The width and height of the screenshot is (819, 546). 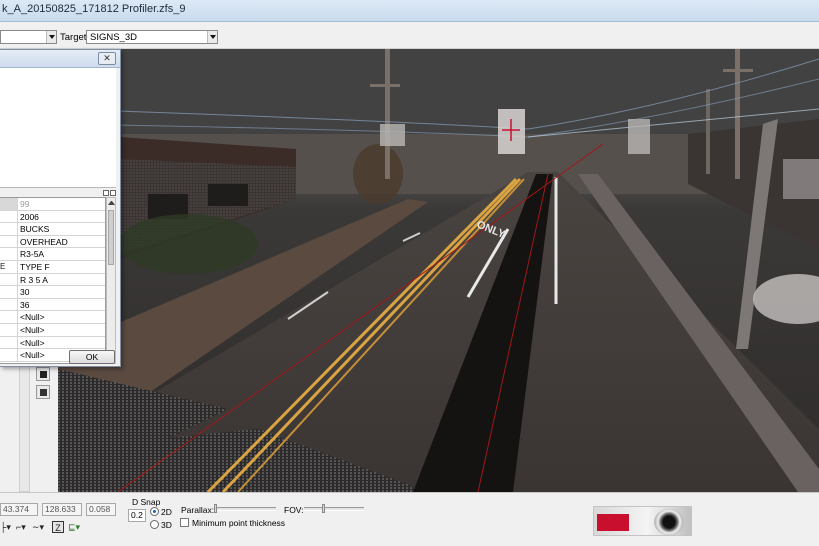 I want to click on mode-3d-radio, so click(x=154, y=524).